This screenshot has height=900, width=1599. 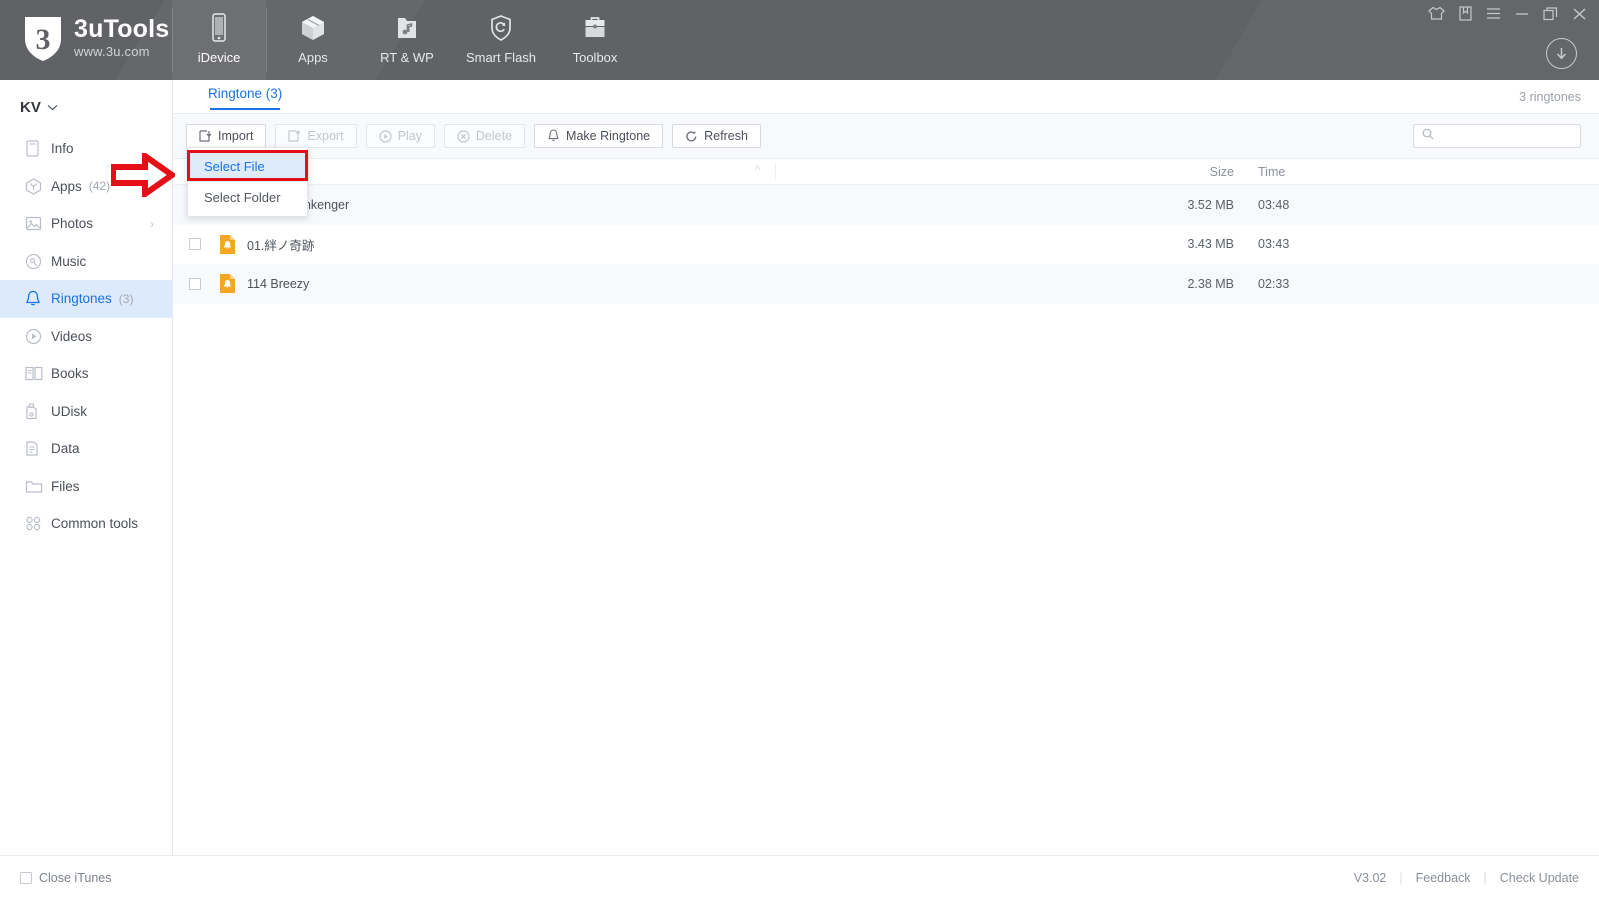 What do you see at coordinates (35, 523) in the screenshot?
I see `common-tools-icon` at bounding box center [35, 523].